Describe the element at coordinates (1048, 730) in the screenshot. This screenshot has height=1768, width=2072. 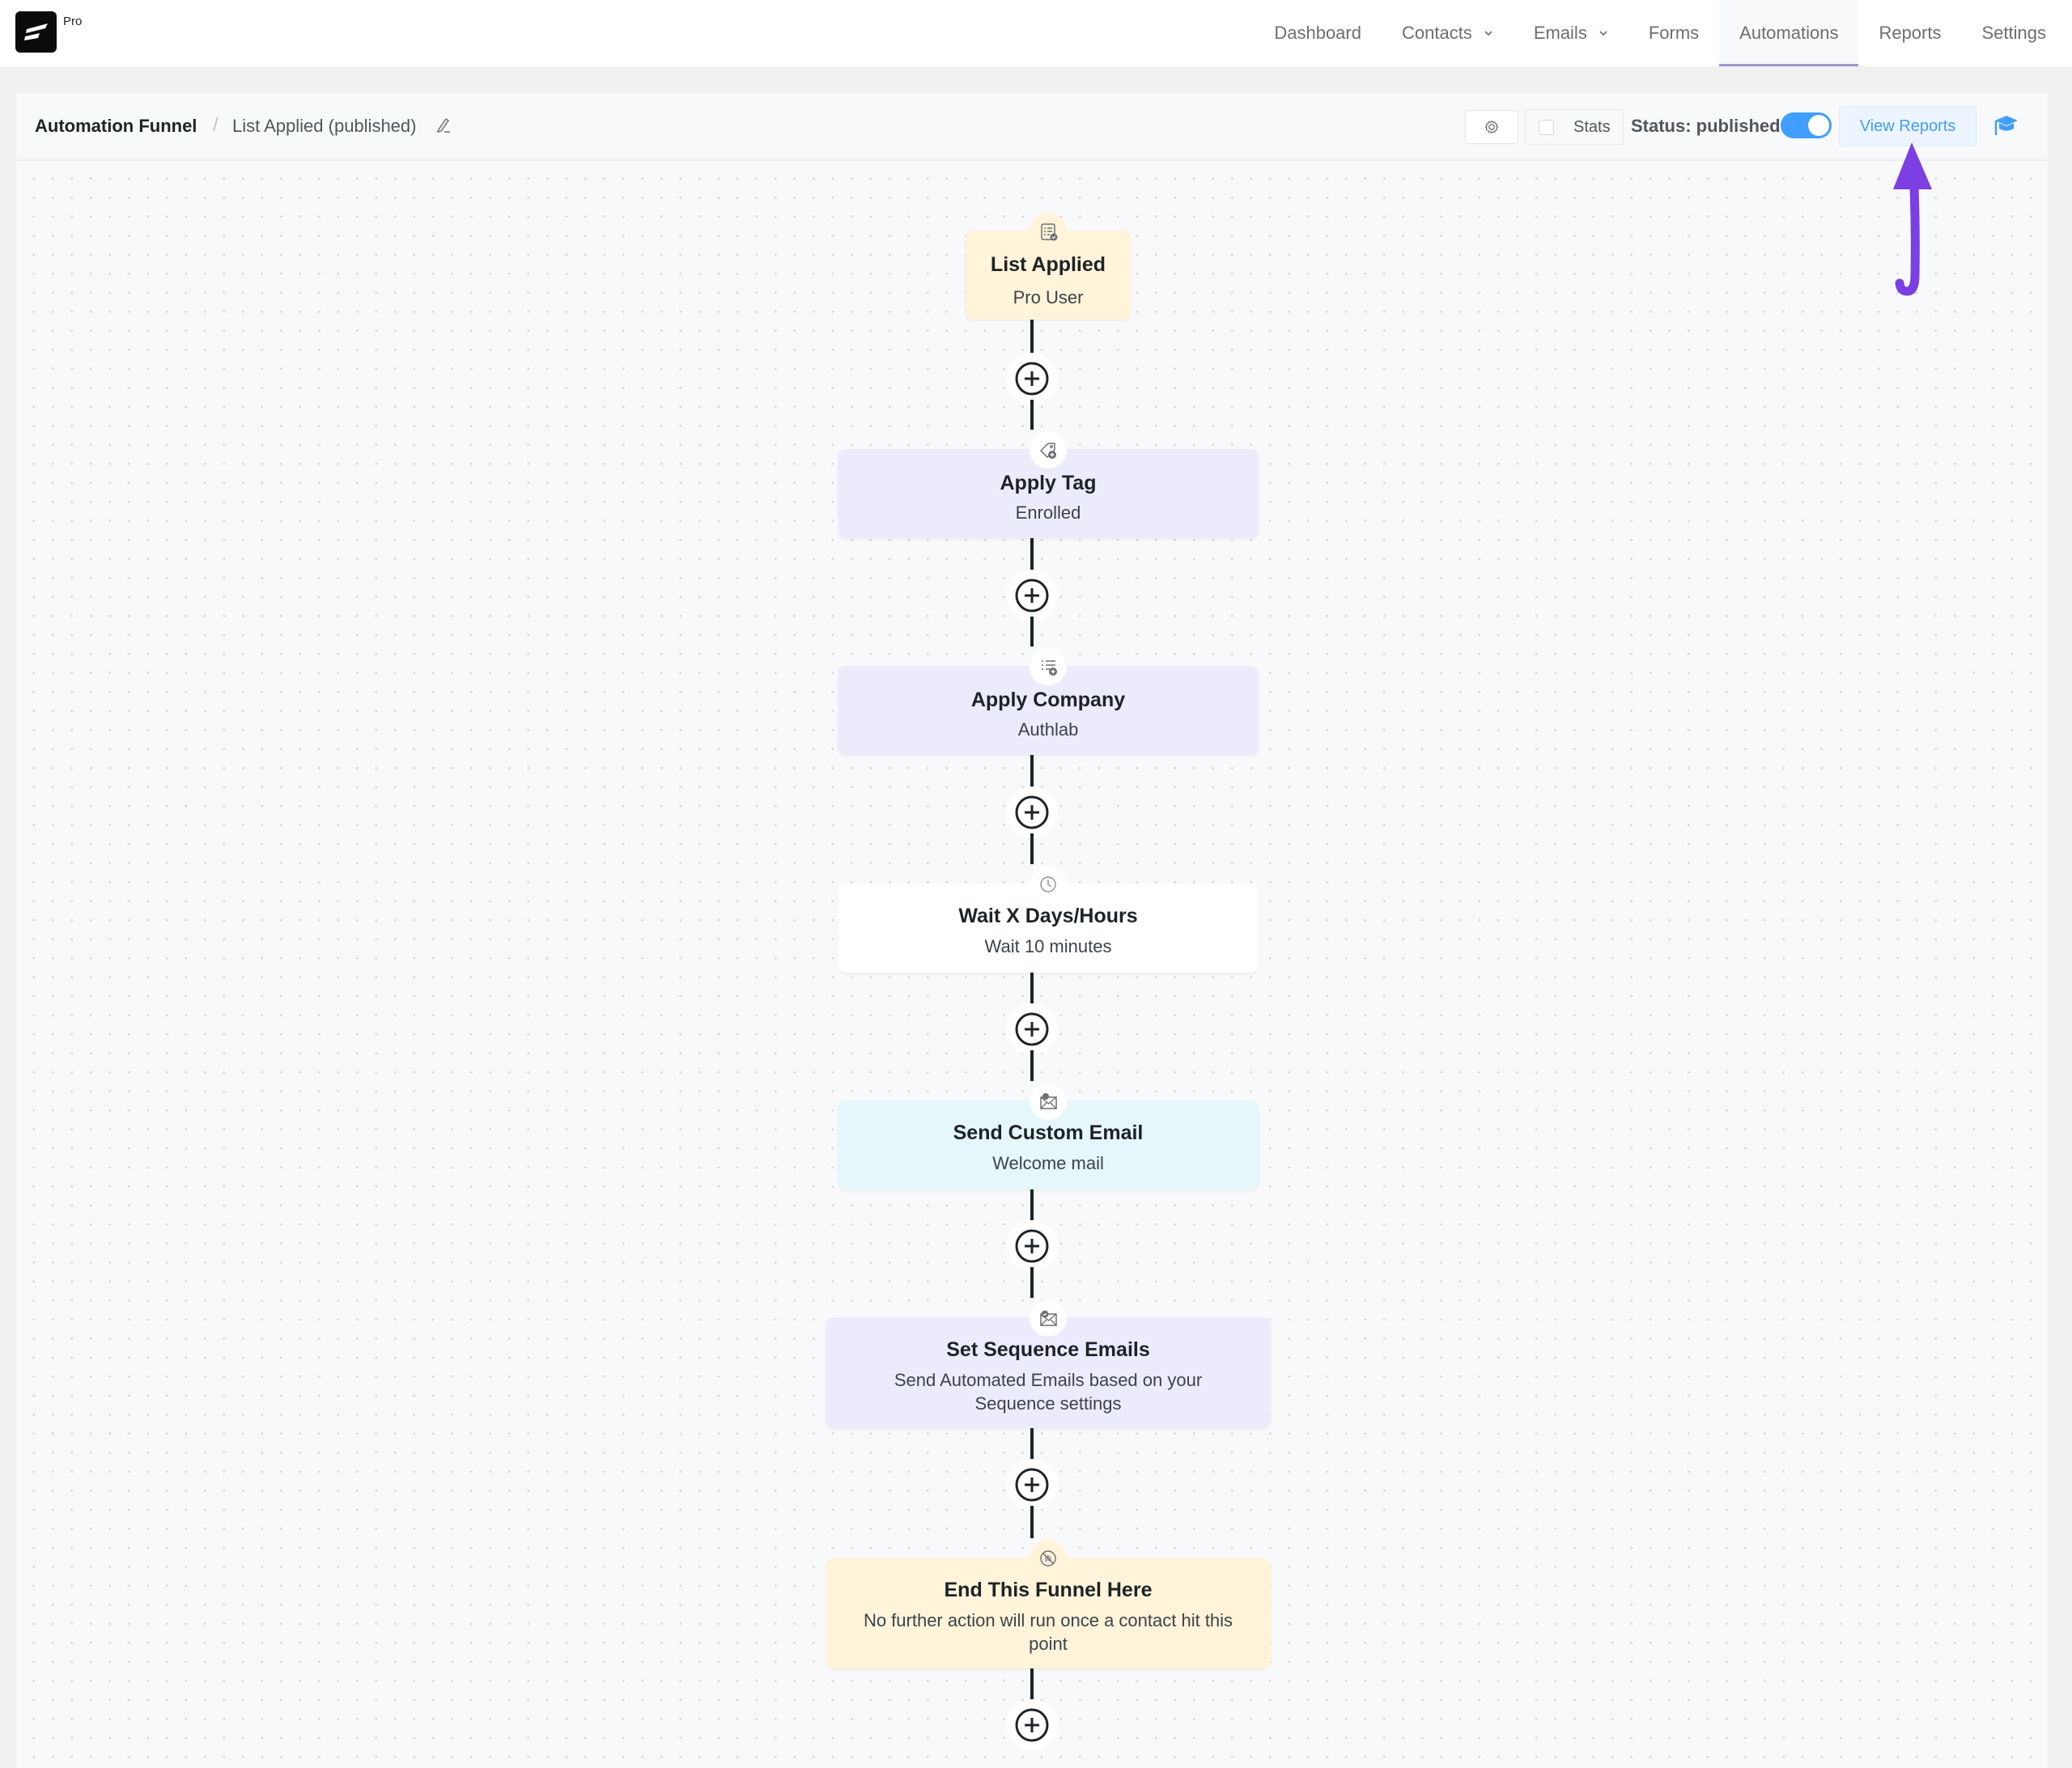
I see `node-subtitle: Authlab` at that location.